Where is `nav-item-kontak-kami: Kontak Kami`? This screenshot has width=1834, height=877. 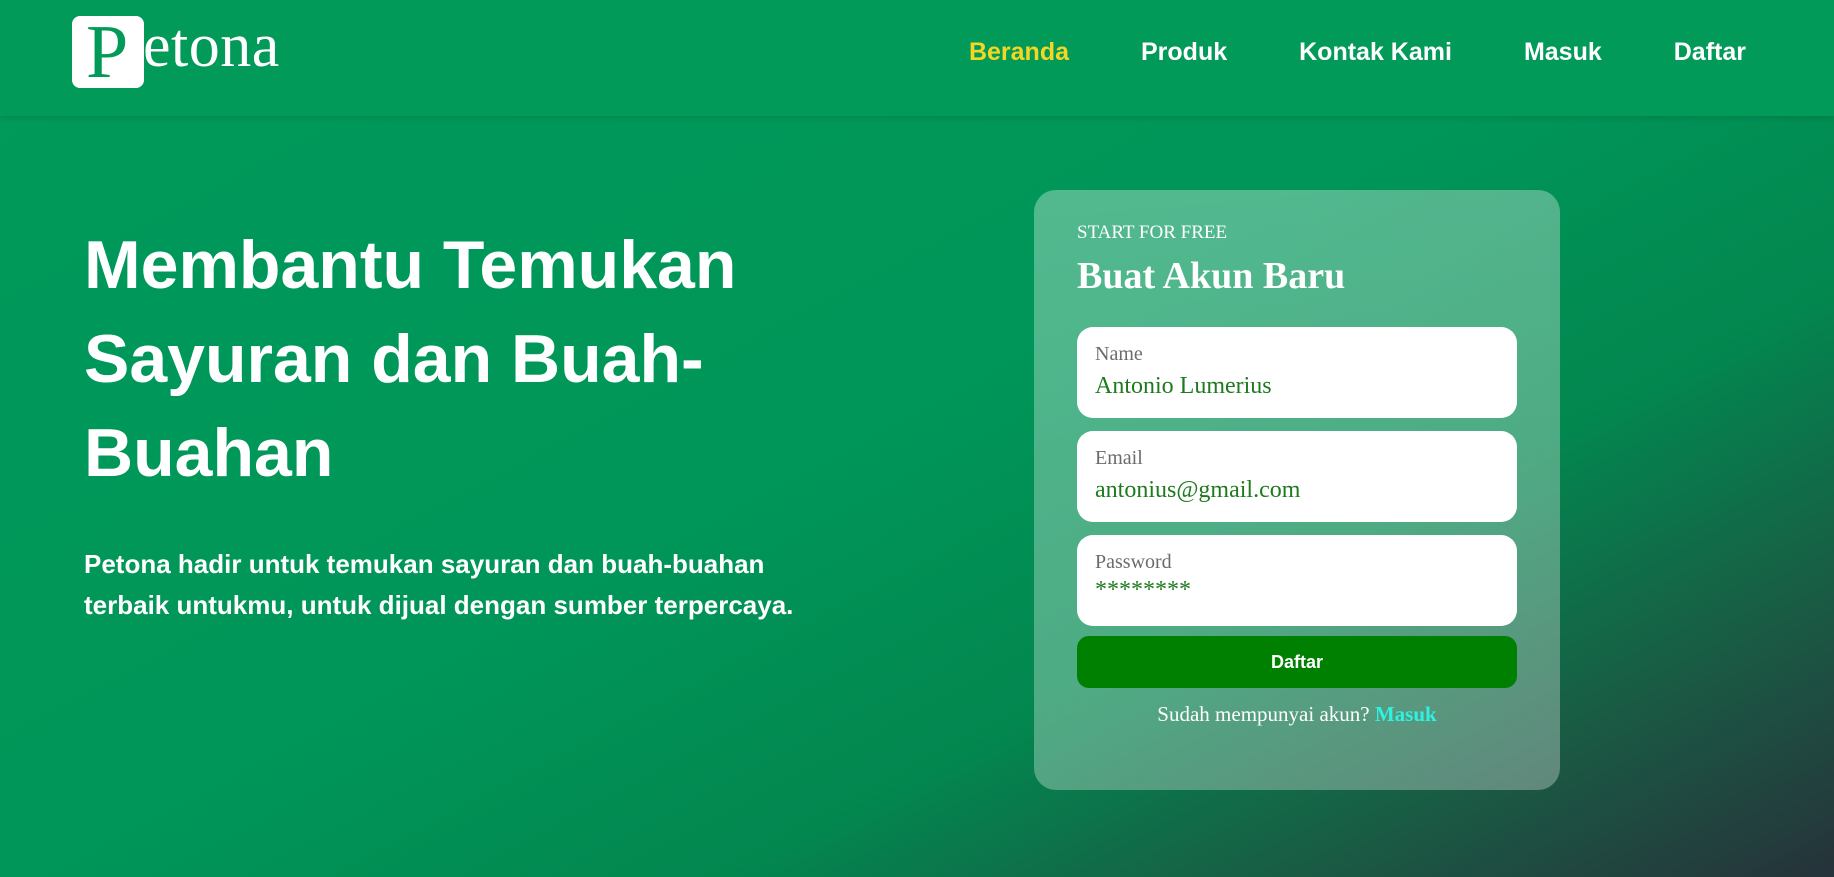
nav-item-kontak-kami: Kontak Kami is located at coordinates (1375, 52).